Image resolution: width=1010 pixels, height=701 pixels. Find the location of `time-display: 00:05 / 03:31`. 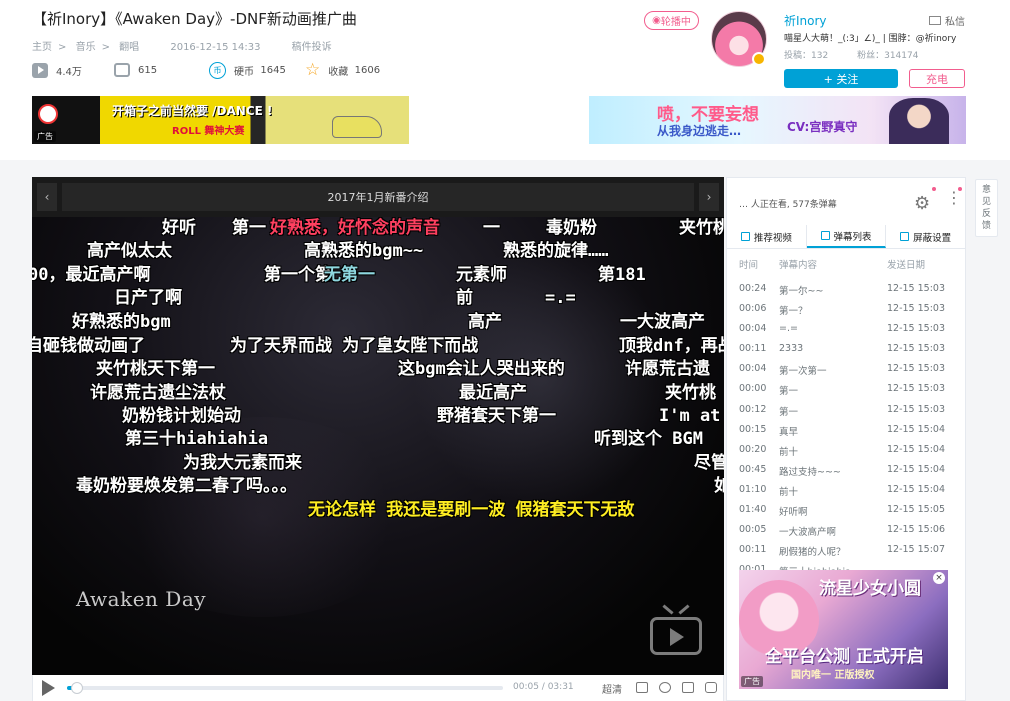

time-display: 00:05 / 03:31 is located at coordinates (543, 687).